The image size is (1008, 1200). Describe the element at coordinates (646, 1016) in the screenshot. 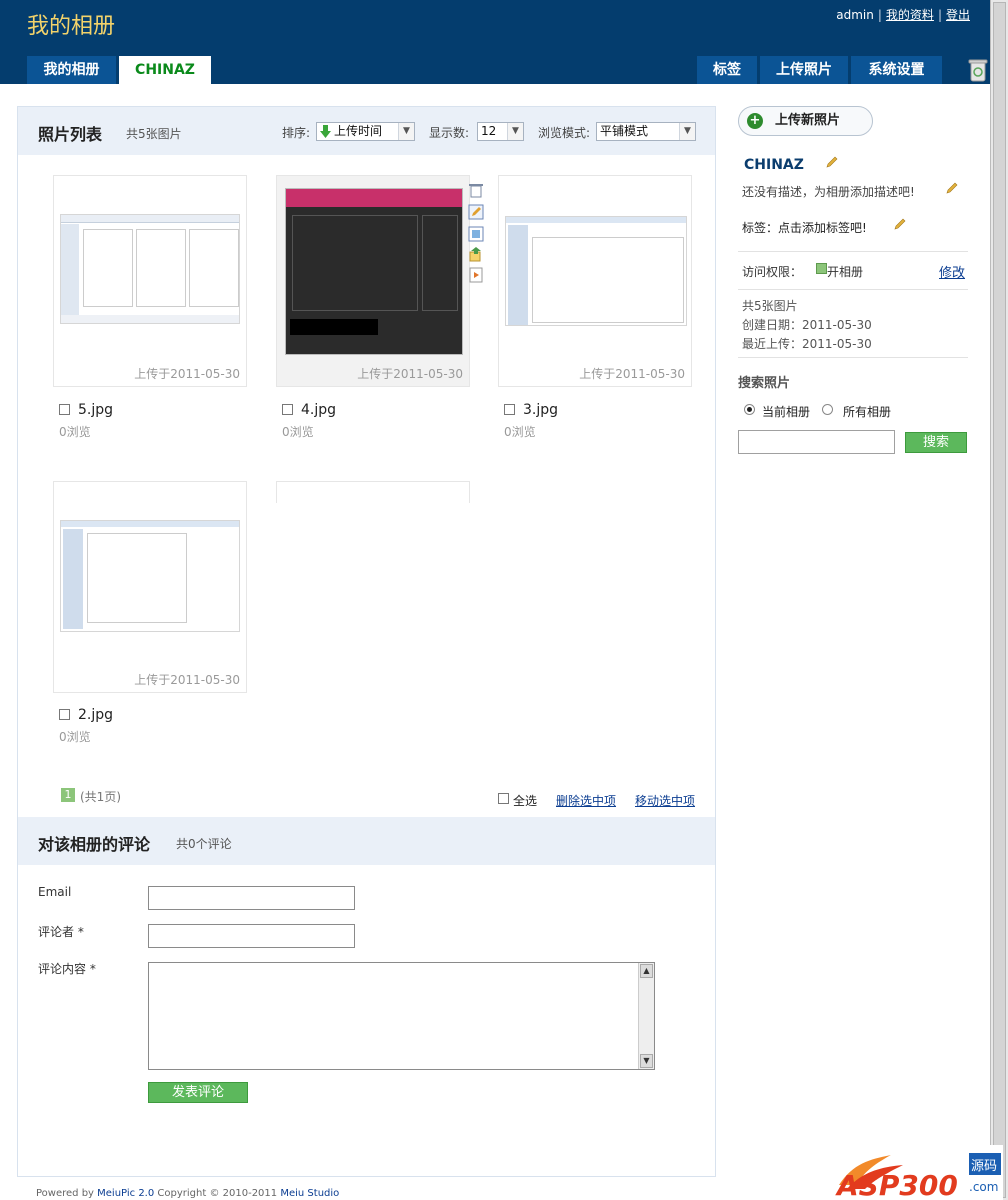

I see `textarea-scrollbar: ▲ ▼` at that location.